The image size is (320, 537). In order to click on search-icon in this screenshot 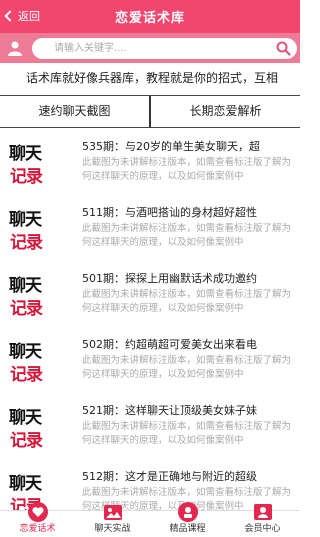, I will do `click(283, 48)`.